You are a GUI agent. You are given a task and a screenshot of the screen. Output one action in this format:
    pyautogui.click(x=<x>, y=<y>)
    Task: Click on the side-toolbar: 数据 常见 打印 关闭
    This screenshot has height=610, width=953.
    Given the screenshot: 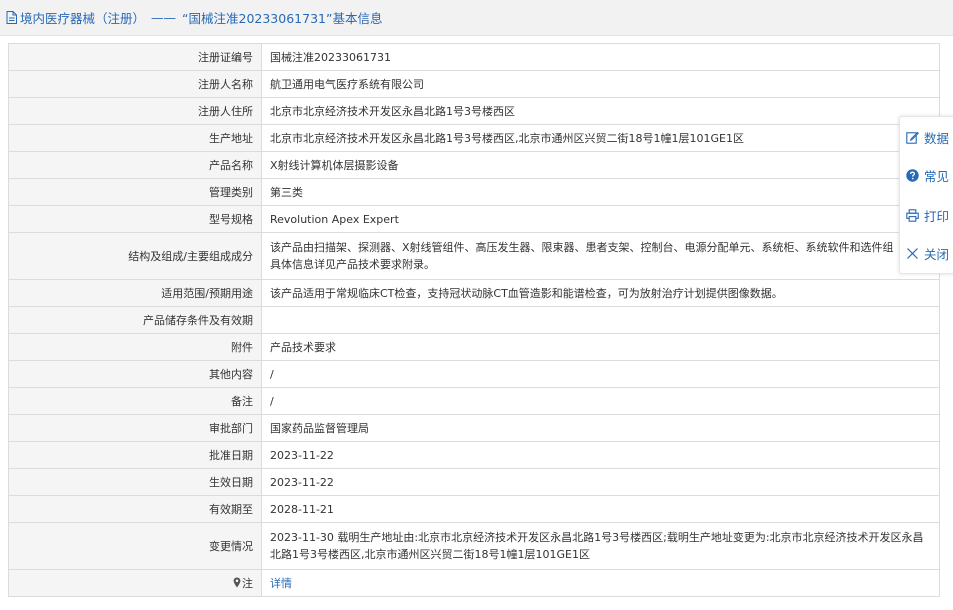 What is the action you would take?
    pyautogui.click(x=926, y=195)
    